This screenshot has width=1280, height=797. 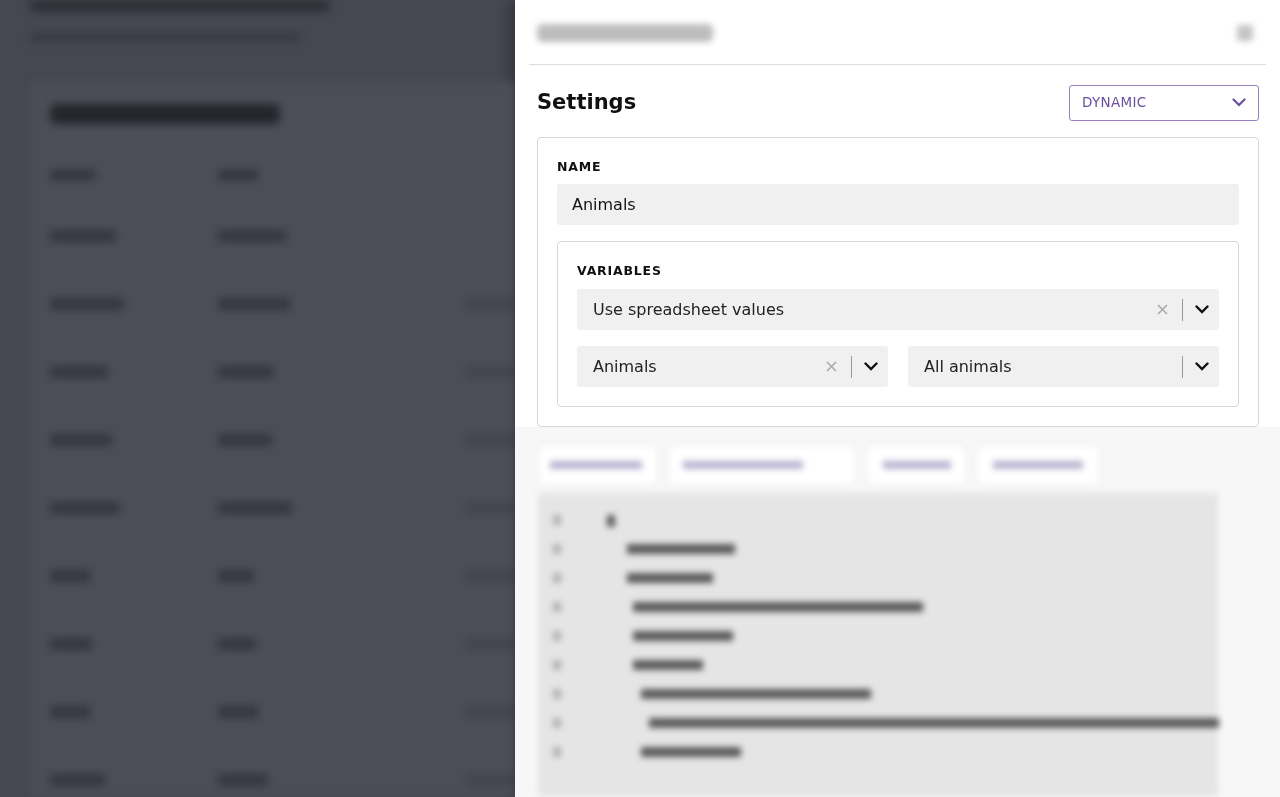 What do you see at coordinates (898, 309) in the screenshot?
I see `select-field: Use spreadsheet values` at bounding box center [898, 309].